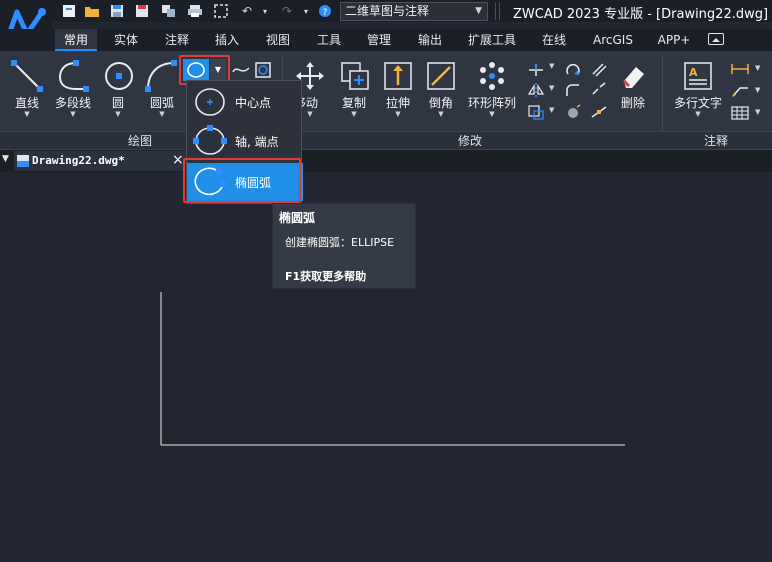  Describe the element at coordinates (430, 40) in the screenshot. I see `tab-output: 输出` at that location.